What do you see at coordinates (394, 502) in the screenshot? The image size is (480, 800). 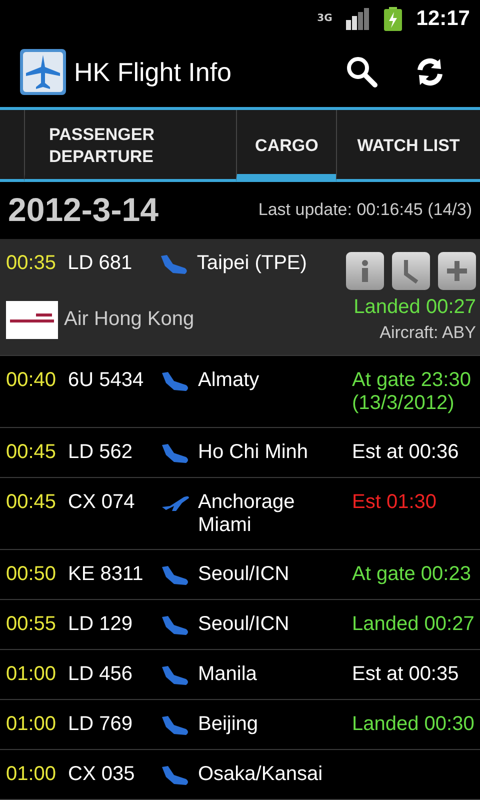 I see `flight-status: Est 01:30` at bounding box center [394, 502].